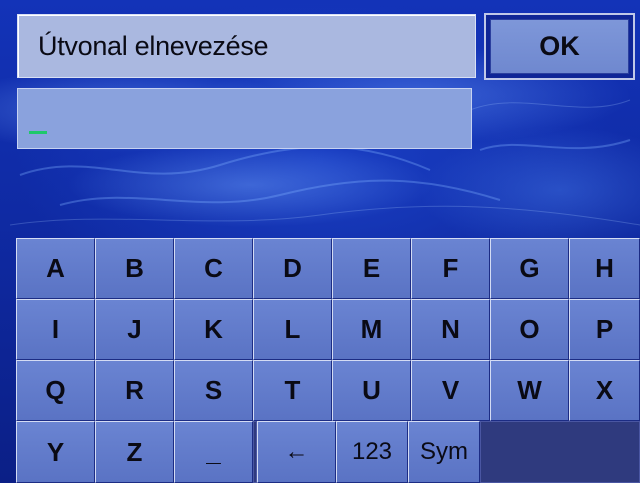  I want to click on backspace-arrow-icon: ←, so click(296, 452).